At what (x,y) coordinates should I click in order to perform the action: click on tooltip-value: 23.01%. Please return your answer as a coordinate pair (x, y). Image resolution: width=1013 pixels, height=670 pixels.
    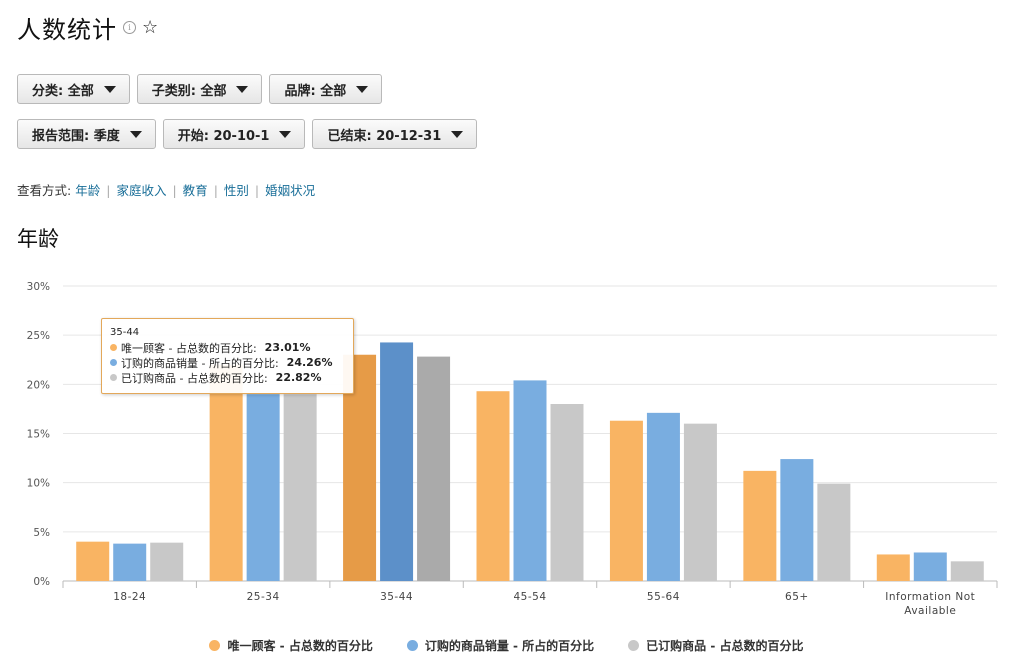
    Looking at the image, I should click on (287, 347).